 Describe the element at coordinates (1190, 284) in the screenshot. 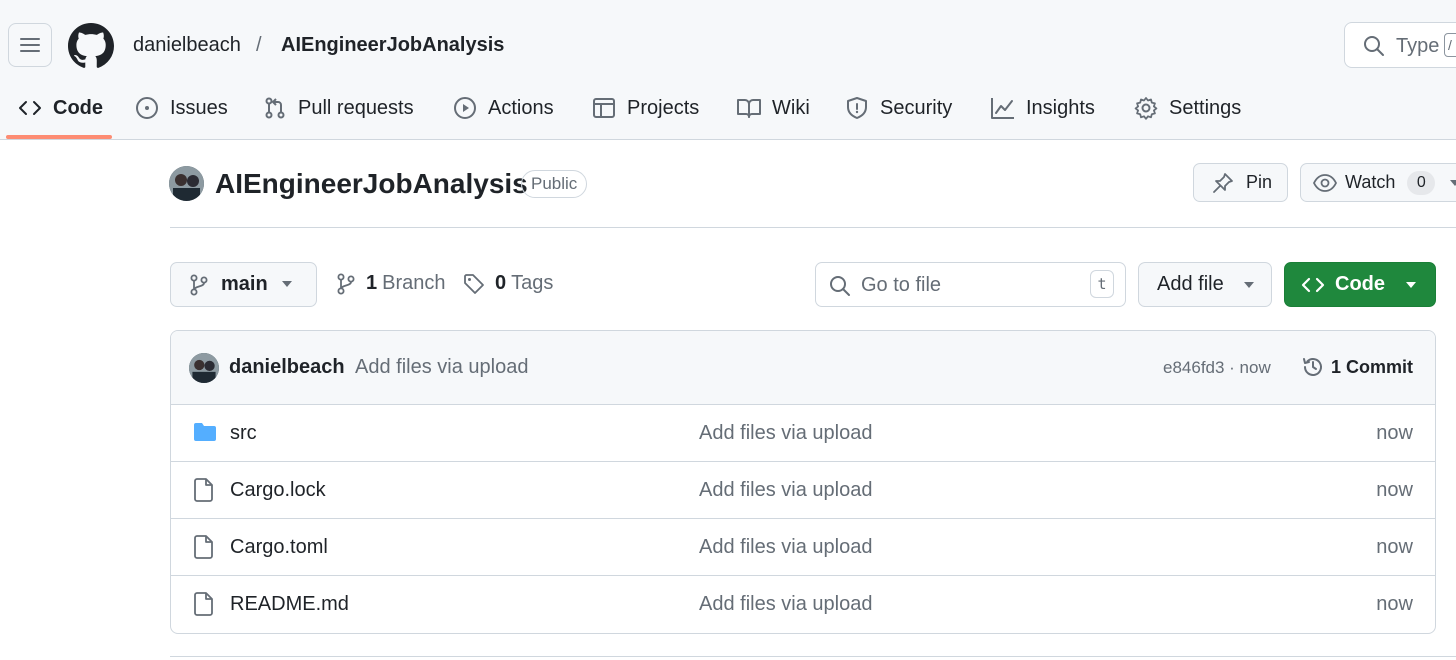

I see `add-file-label: Add file` at that location.